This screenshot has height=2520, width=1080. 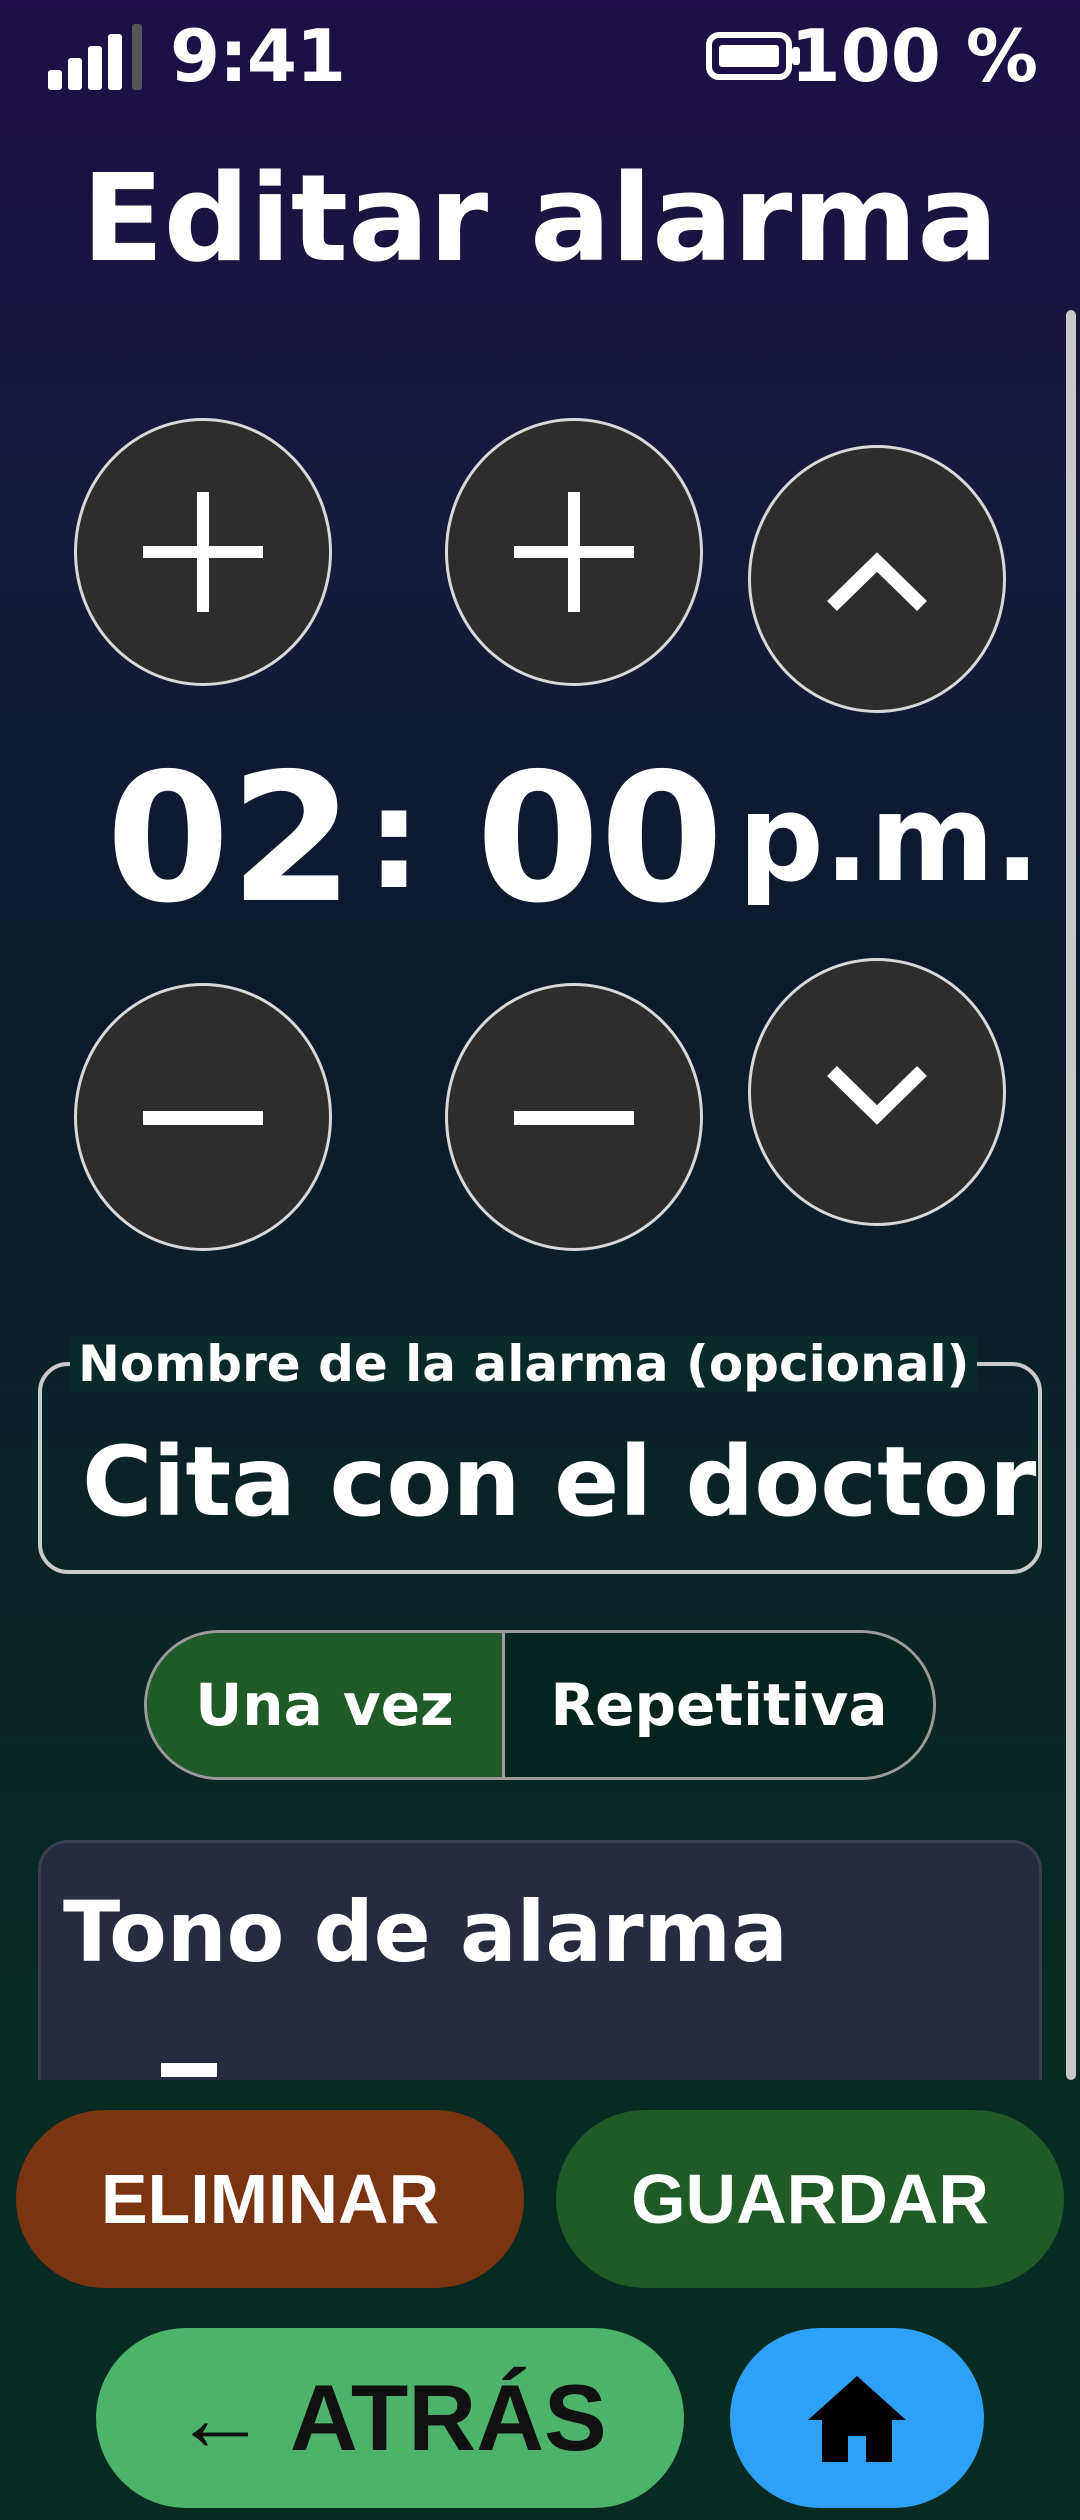 I want to click on chevron-down-icon, so click(x=877, y=1095).